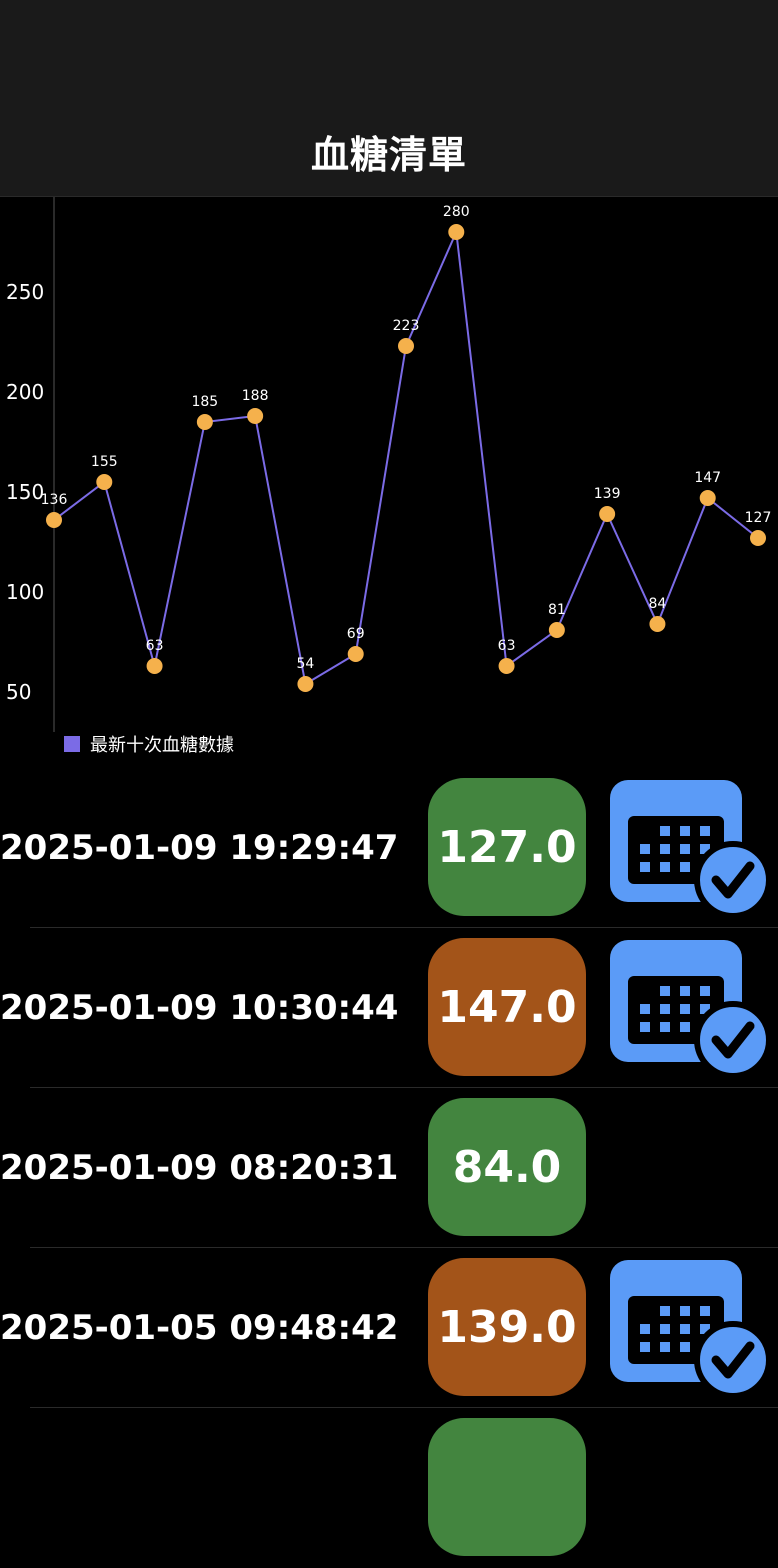 This screenshot has height=1568, width=778. I want to click on y-tick-label: 50, so click(18, 692).